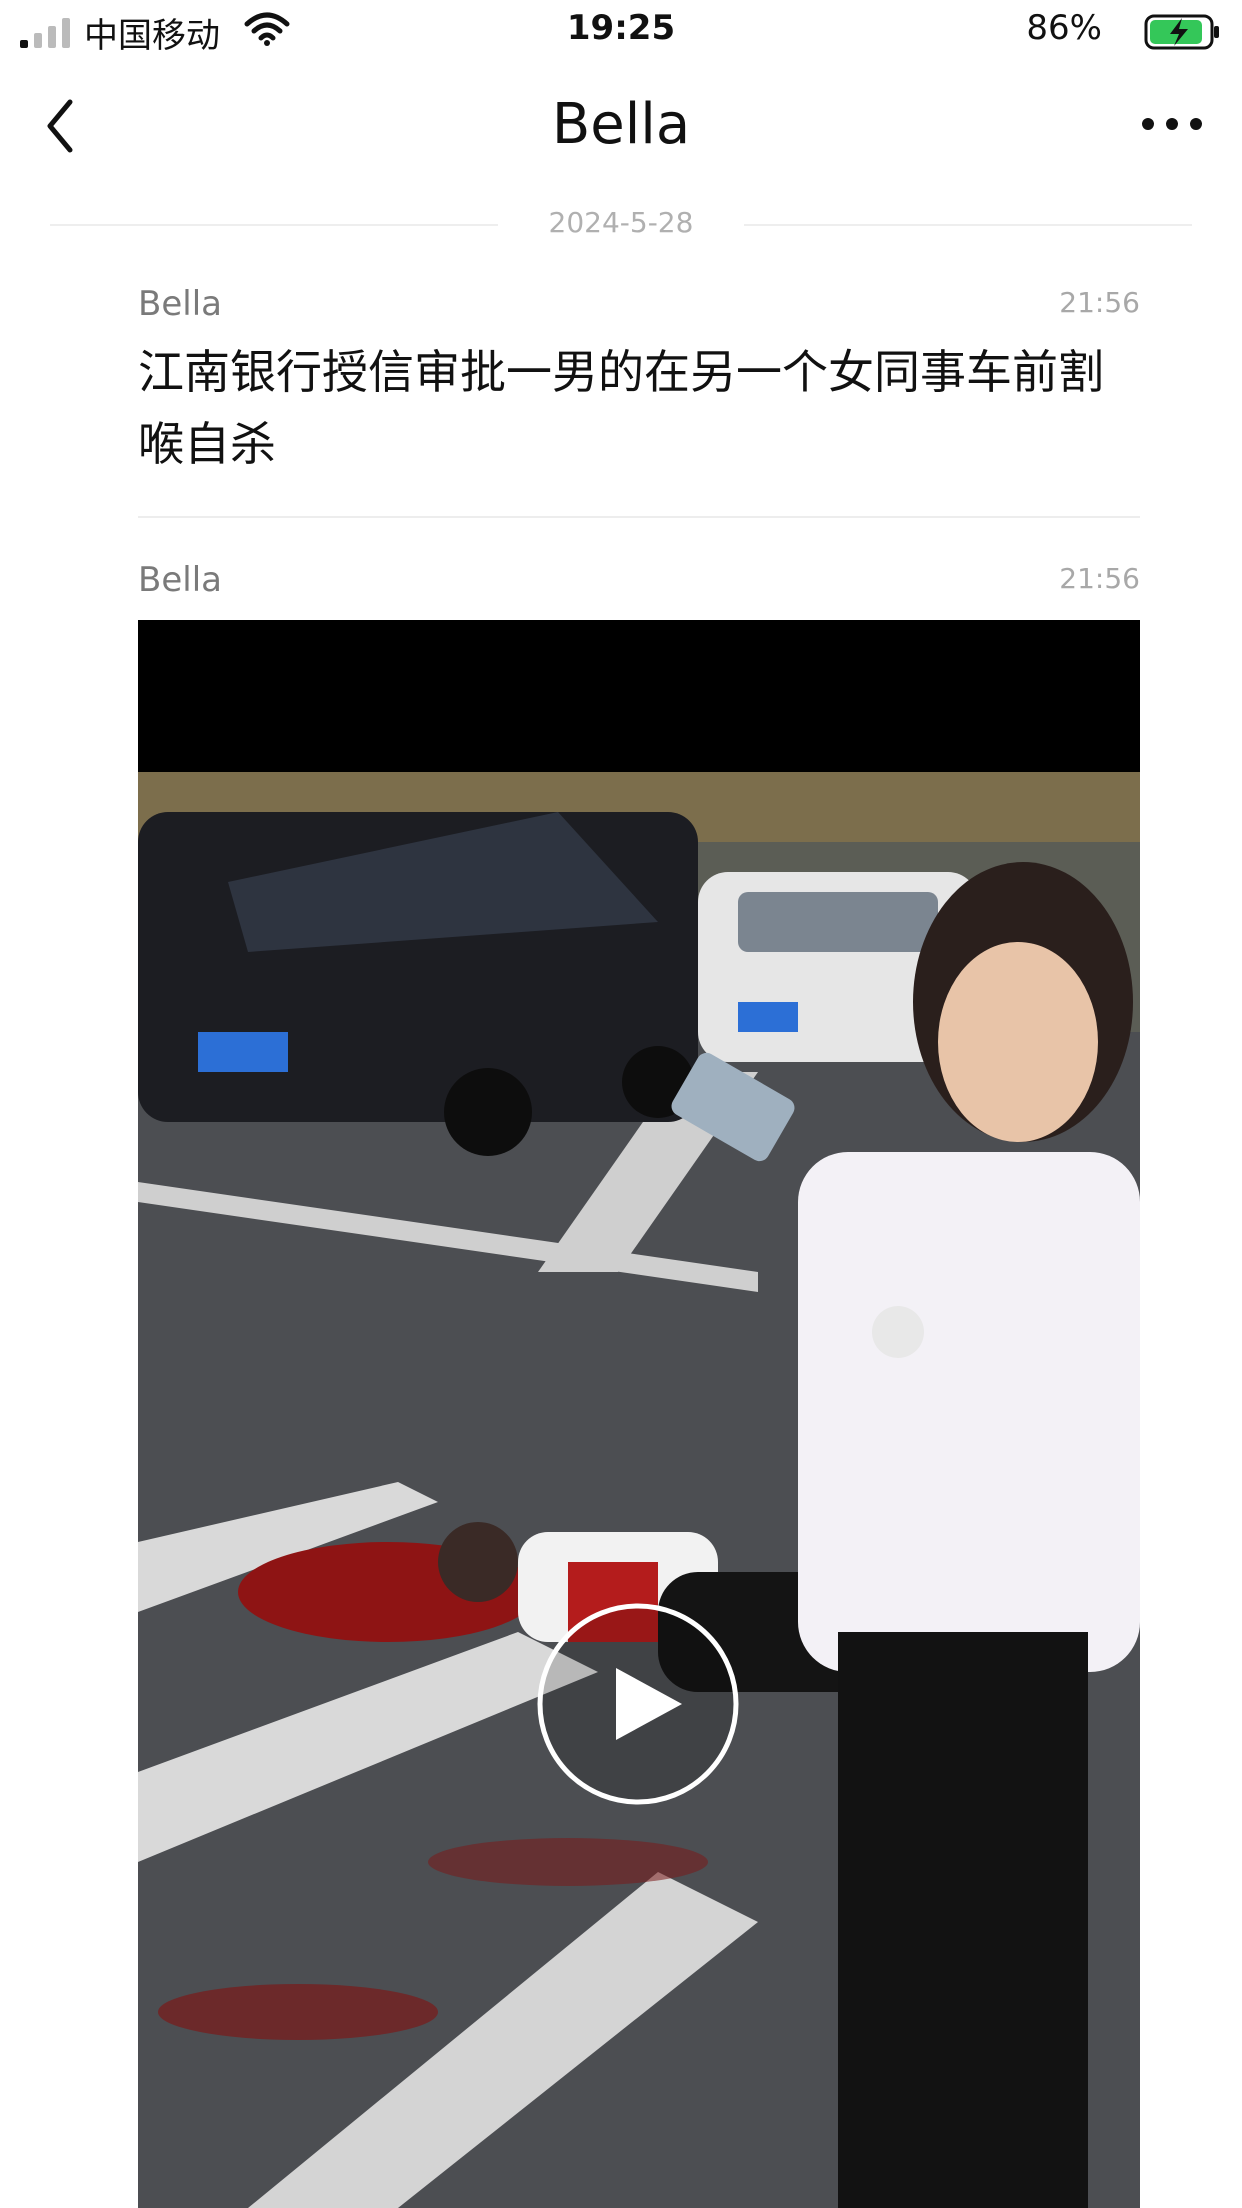 The width and height of the screenshot is (1242, 2208). What do you see at coordinates (1064, 28) in the screenshot?
I see `battery-percentage: 86%` at bounding box center [1064, 28].